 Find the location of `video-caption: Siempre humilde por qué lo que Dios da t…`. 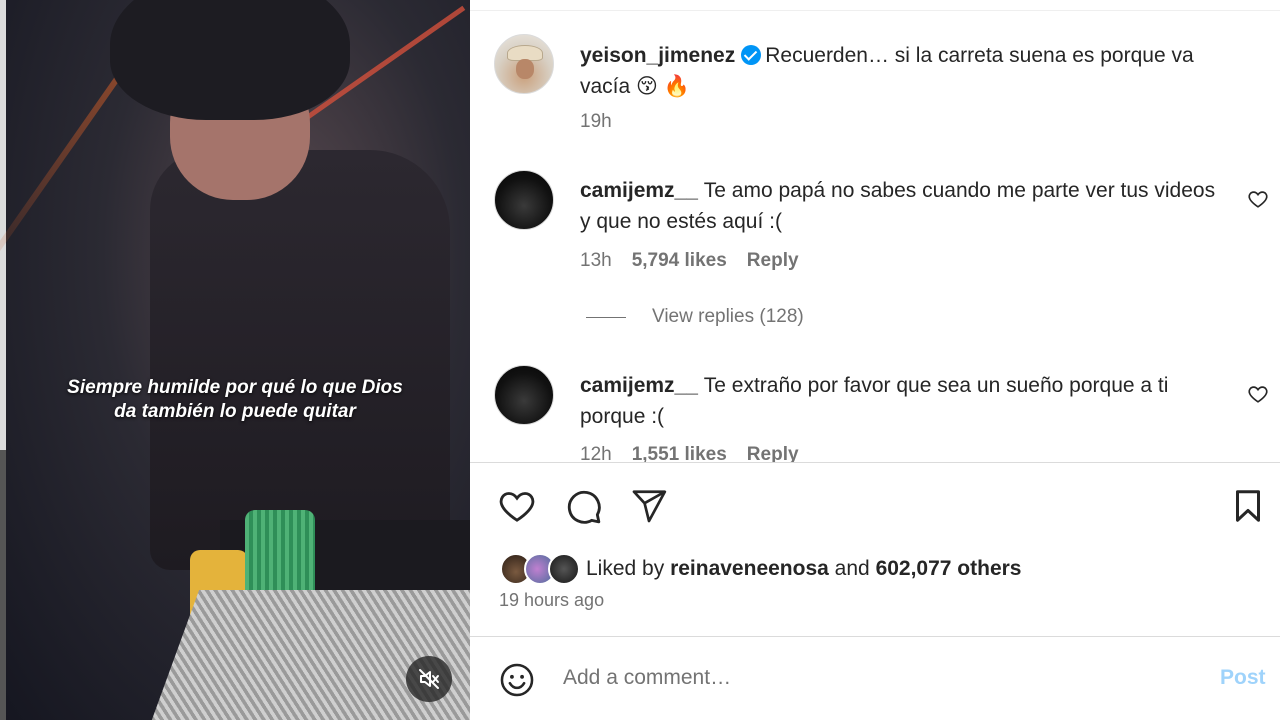

video-caption: Siempre humilde por qué lo que Dios da t… is located at coordinates (235, 399).